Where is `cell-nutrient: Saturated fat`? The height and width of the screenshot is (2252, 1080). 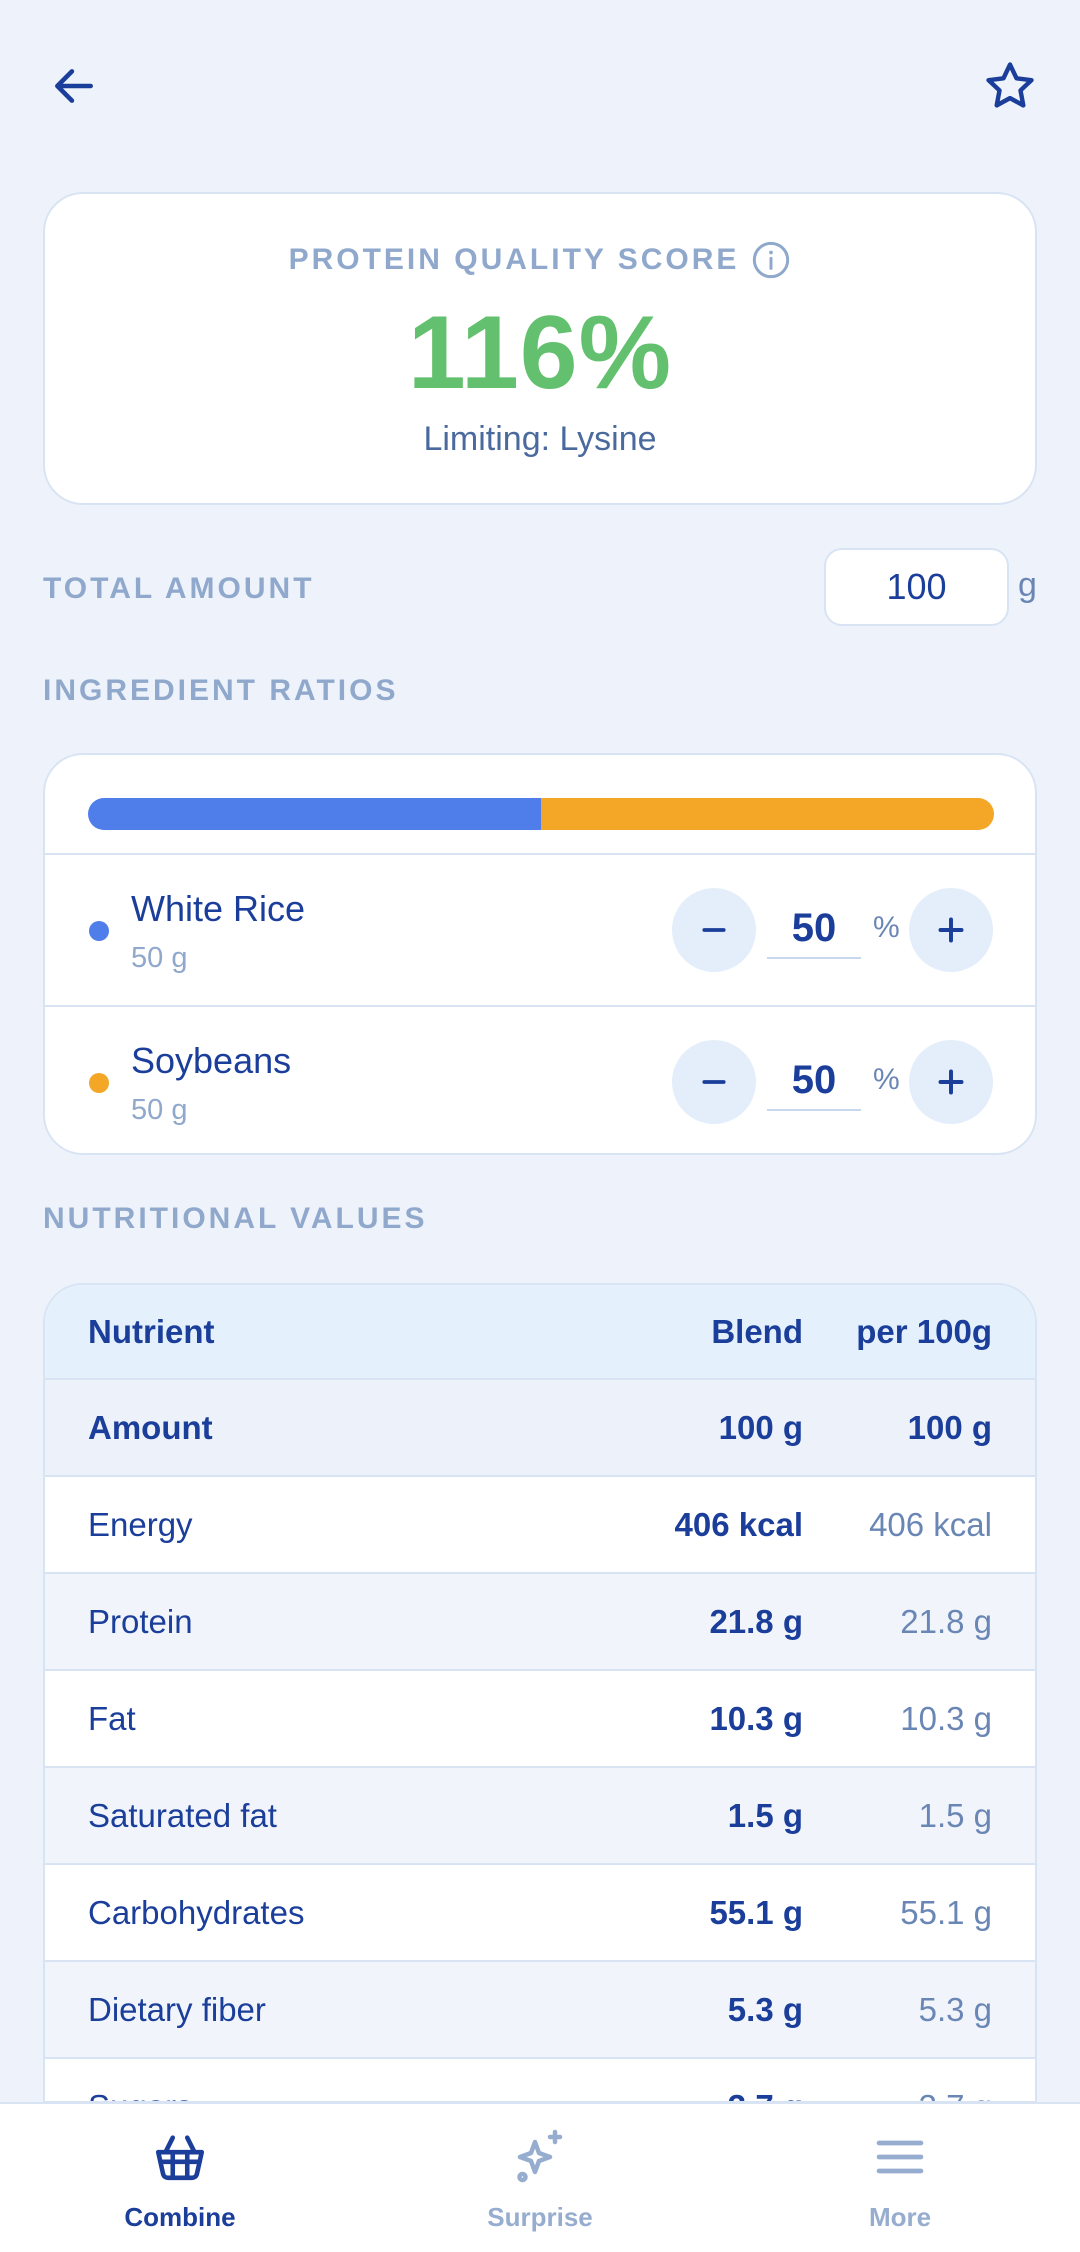
cell-nutrient: Saturated fat is located at coordinates (182, 1815).